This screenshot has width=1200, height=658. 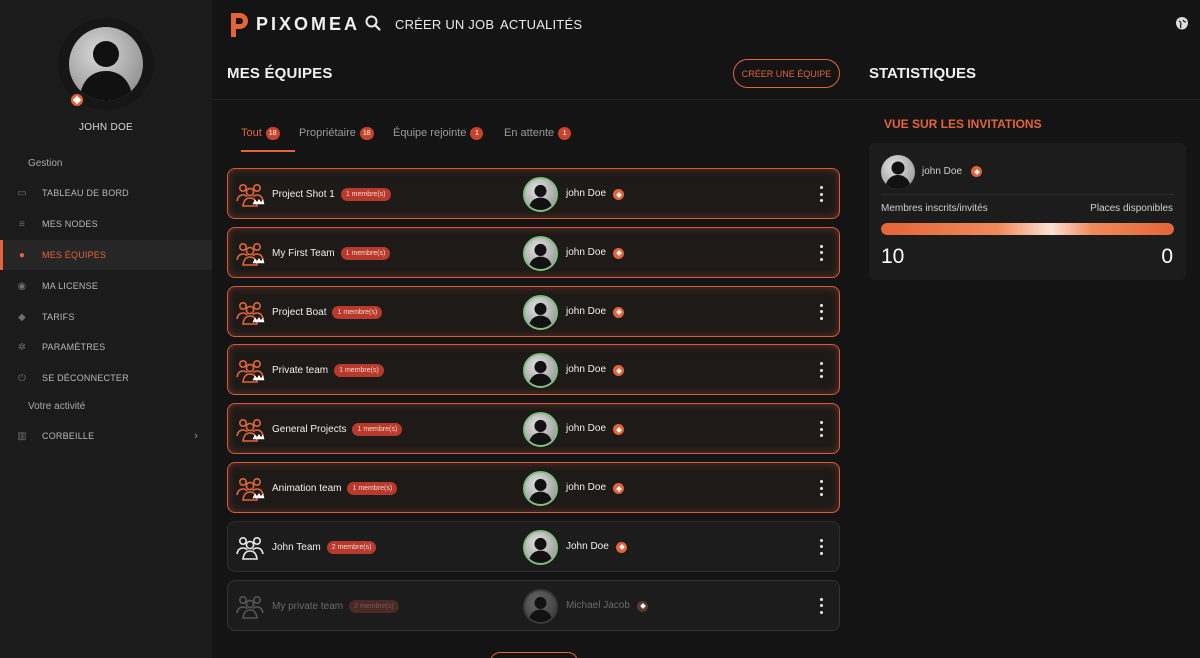 I want to click on sidebar-item-label: CORBEILLE, so click(x=68, y=436).